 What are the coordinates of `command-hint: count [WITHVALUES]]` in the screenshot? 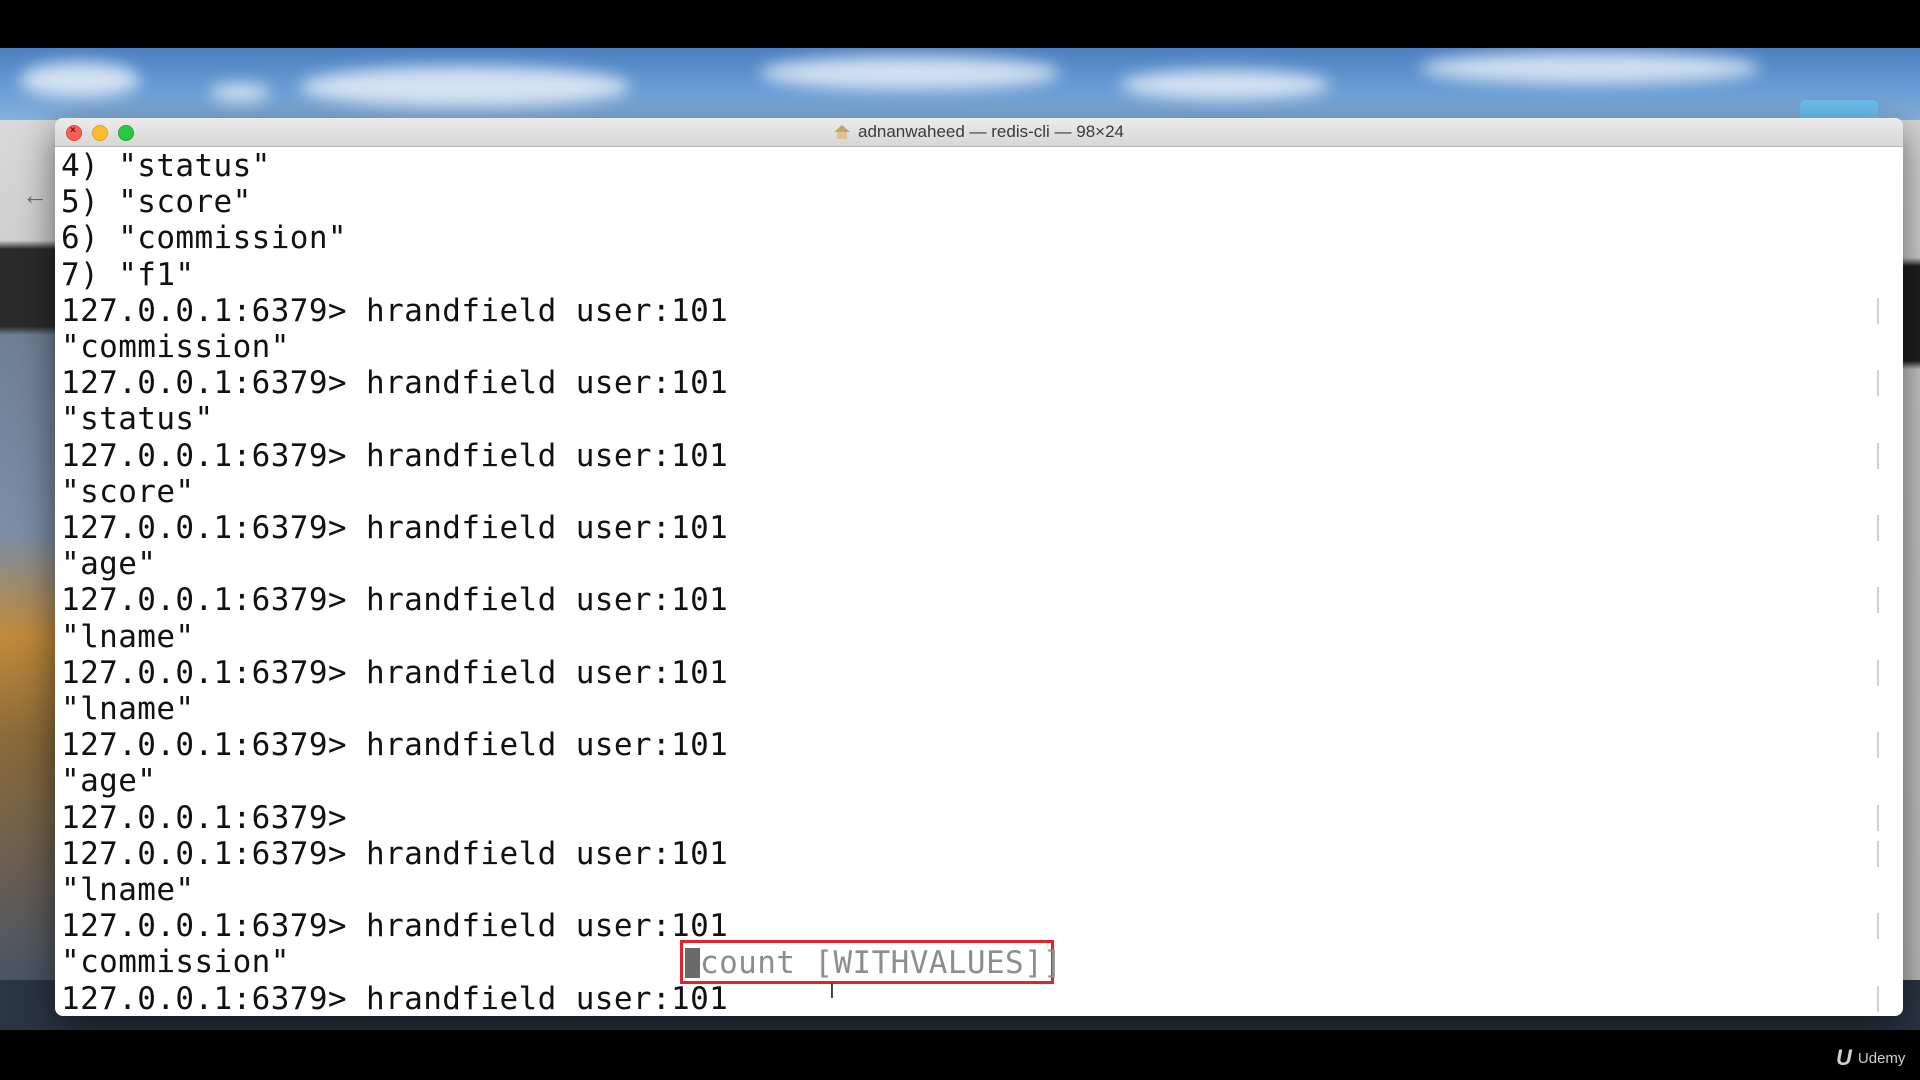 It's located at (881, 963).